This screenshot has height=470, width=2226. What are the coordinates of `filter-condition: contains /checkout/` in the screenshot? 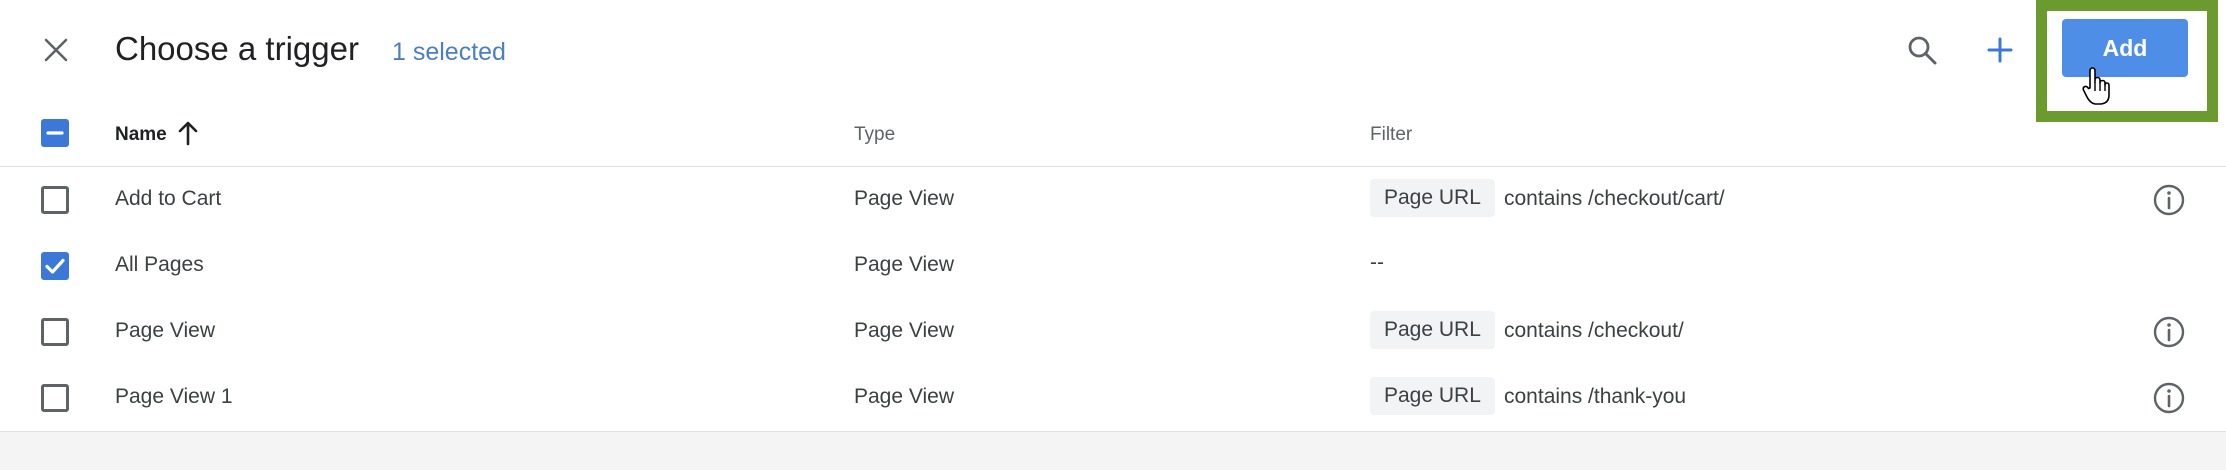 It's located at (1594, 330).